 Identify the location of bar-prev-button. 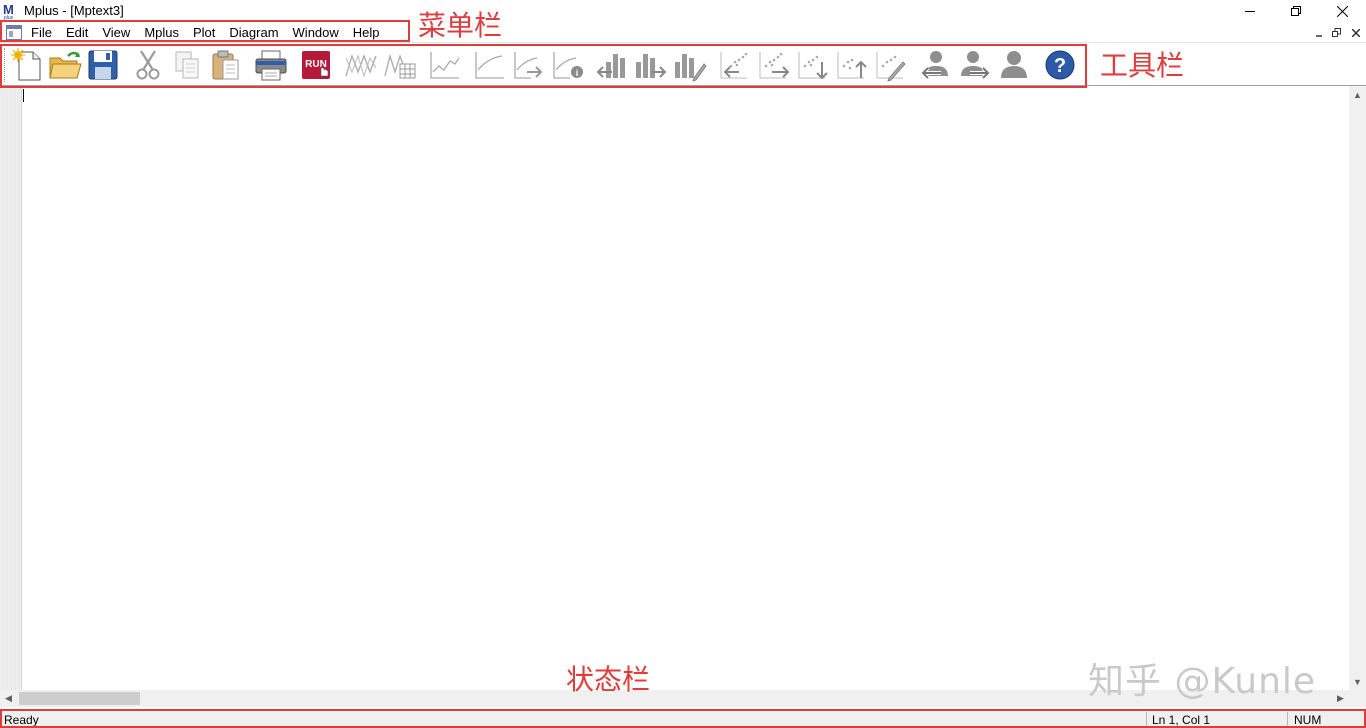
(613, 65).